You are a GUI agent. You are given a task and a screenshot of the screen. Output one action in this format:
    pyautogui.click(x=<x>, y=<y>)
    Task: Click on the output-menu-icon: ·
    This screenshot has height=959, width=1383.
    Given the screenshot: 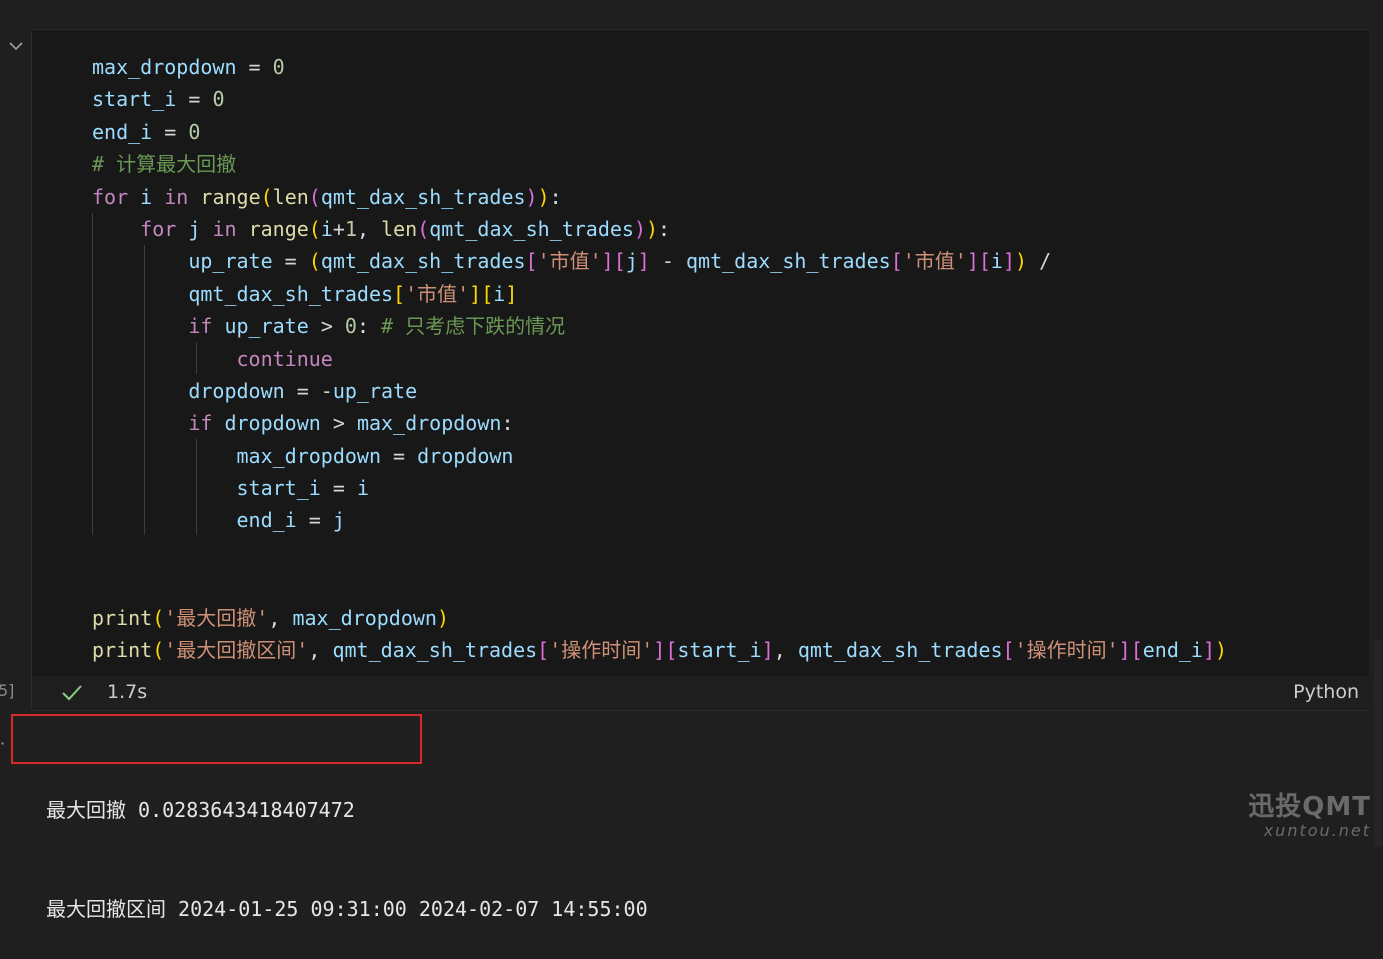 What is the action you would take?
    pyautogui.click(x=2, y=743)
    